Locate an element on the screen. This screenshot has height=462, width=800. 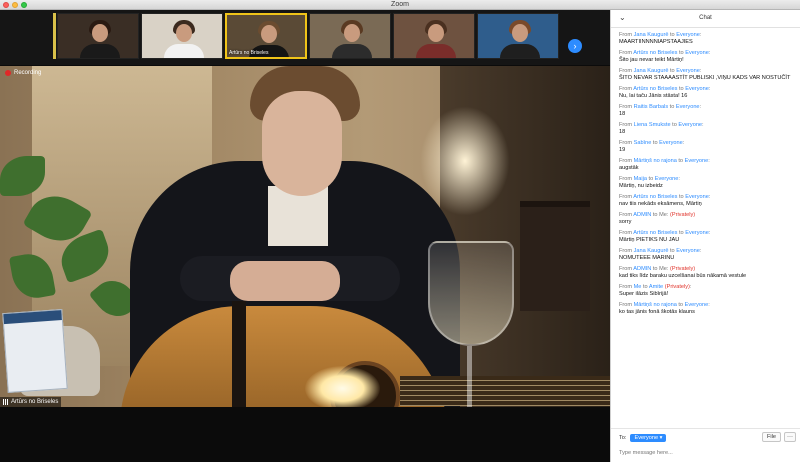
chat-message: From Raitis Barbals to Everyone: 18 is located at coordinates (707, 111).